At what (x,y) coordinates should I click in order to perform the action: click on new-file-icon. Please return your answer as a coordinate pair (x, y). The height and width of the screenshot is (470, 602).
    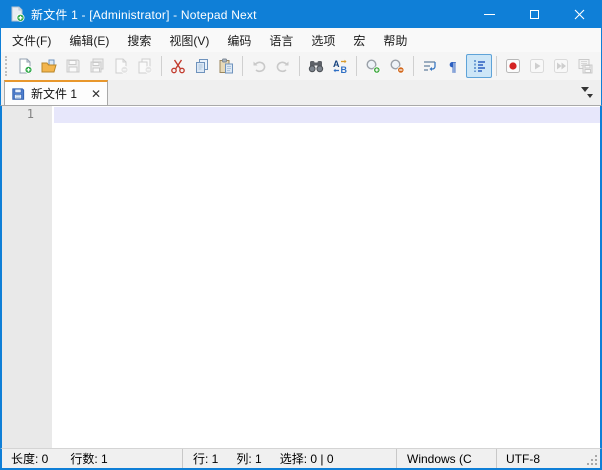
    Looking at the image, I should click on (26, 66).